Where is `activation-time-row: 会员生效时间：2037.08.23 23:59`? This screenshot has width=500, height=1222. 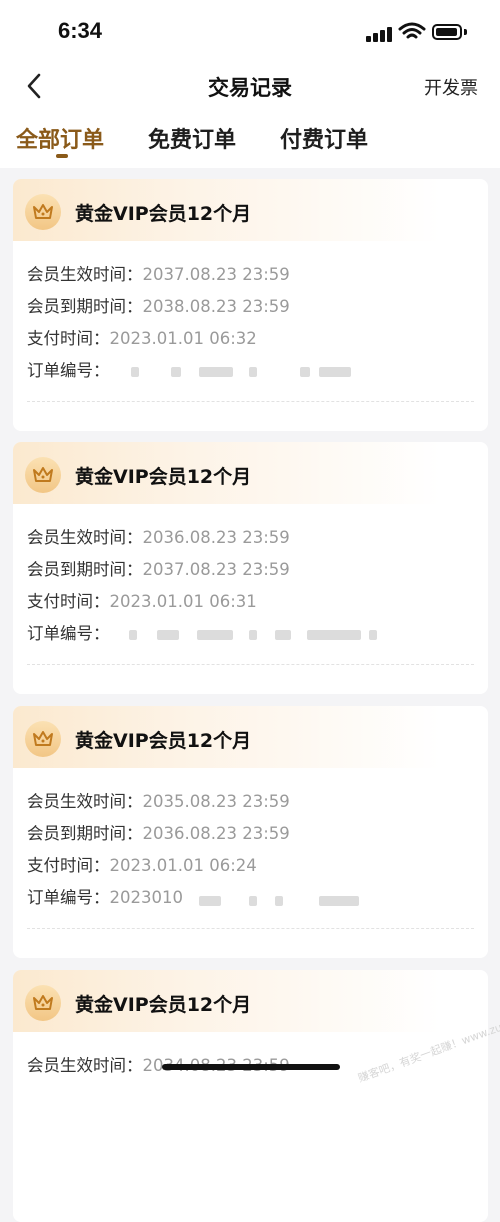
activation-time-row: 会员生效时间：2037.08.23 23:59 is located at coordinates (158, 273).